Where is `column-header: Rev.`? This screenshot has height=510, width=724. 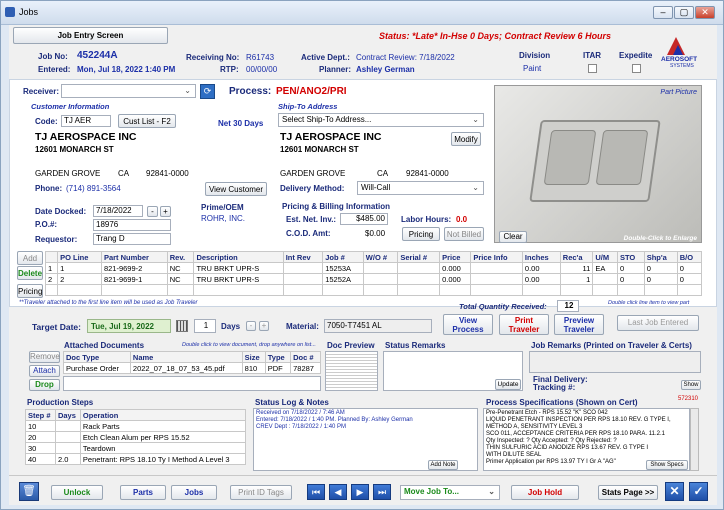 column-header: Rev. is located at coordinates (180, 257).